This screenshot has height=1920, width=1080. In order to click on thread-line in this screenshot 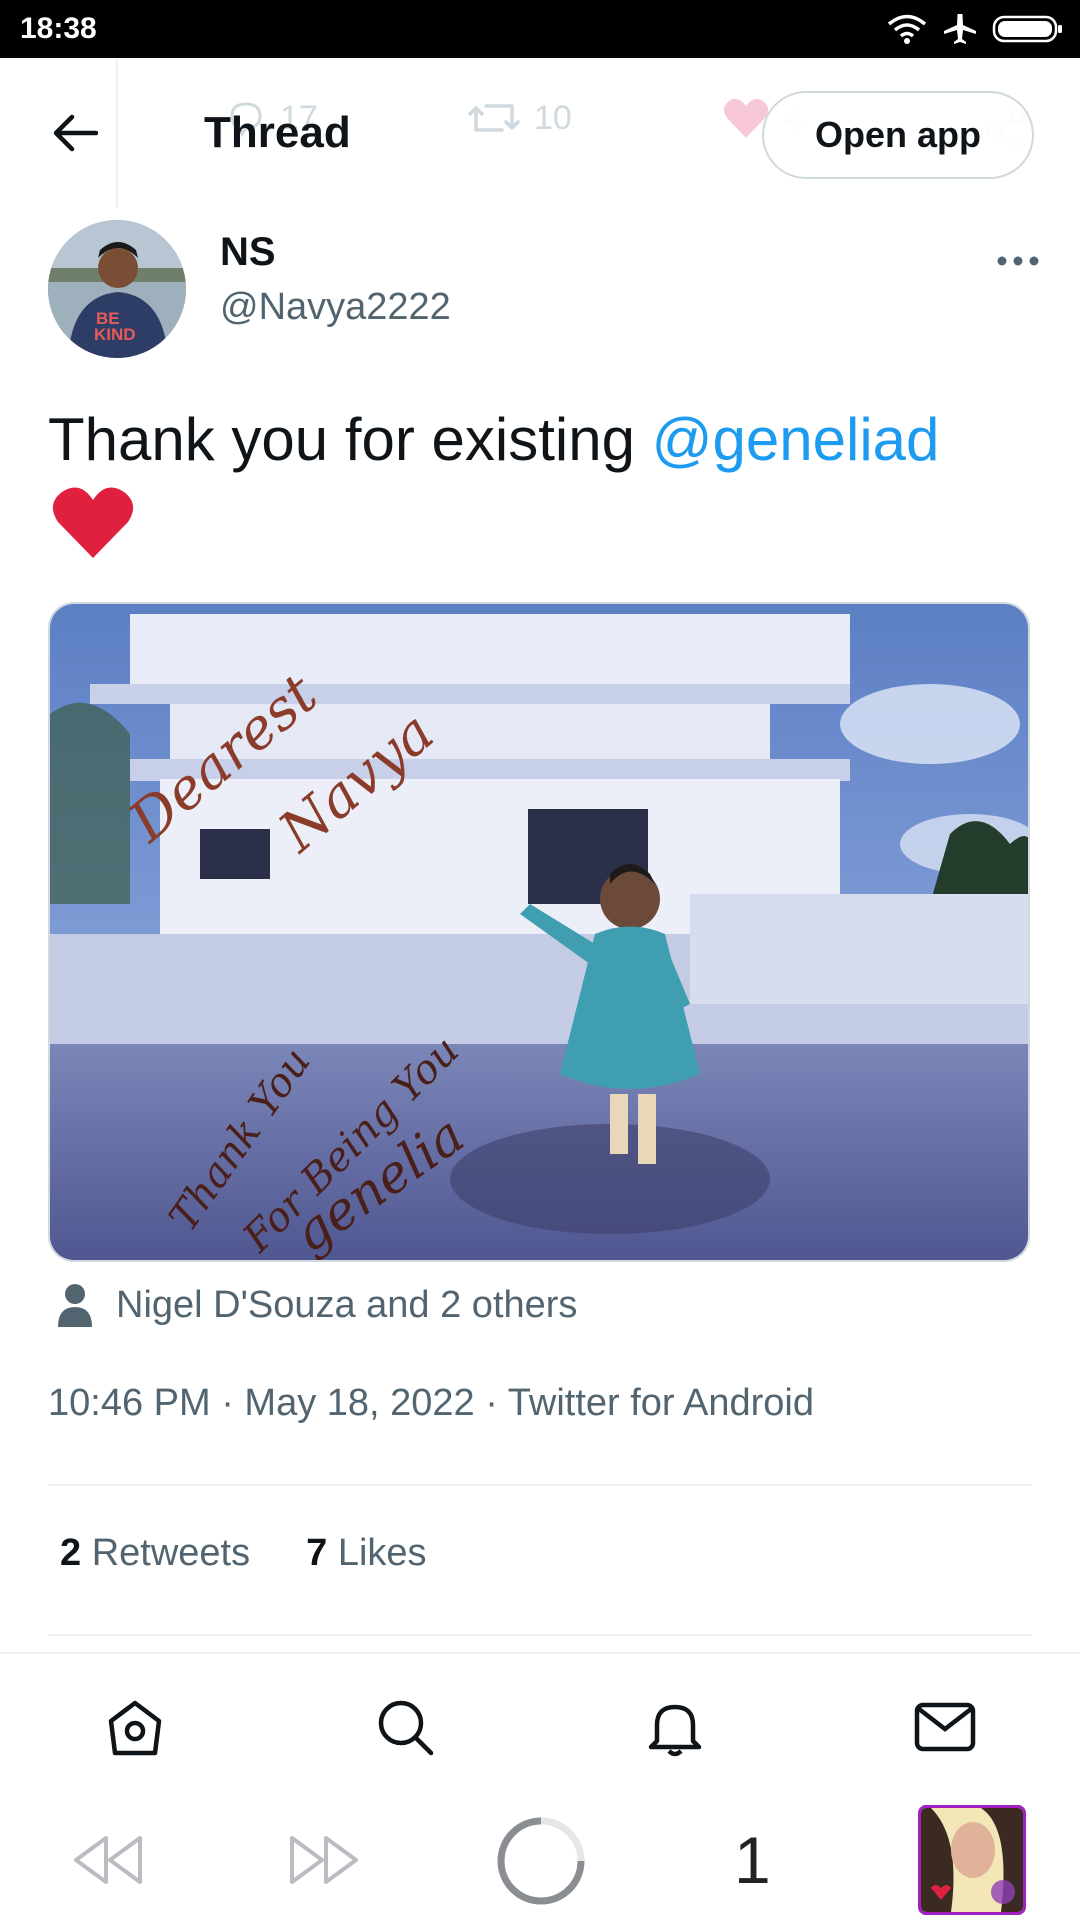, I will do `click(117, 133)`.